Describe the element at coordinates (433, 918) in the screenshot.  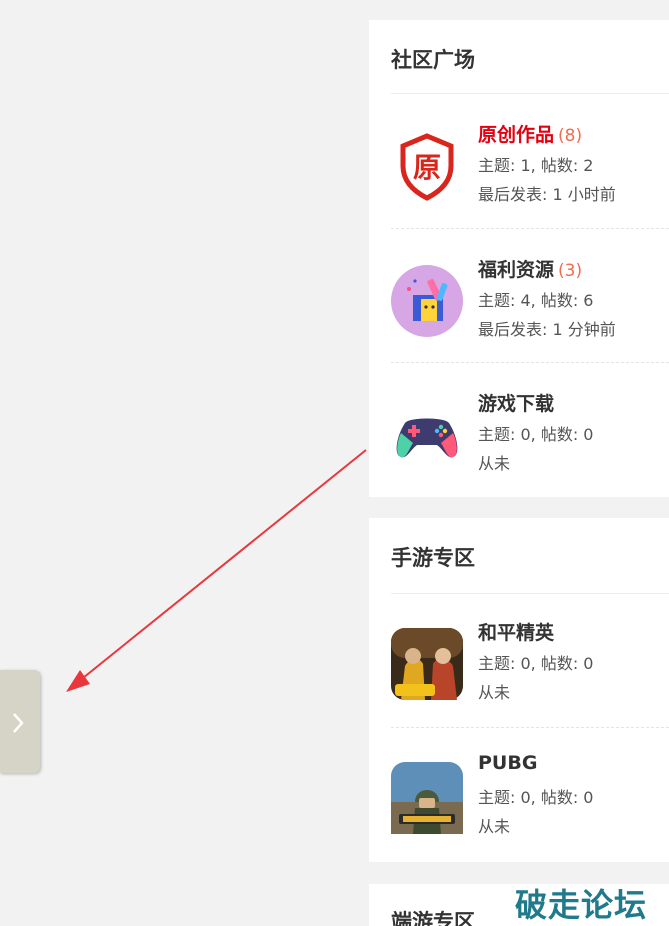
I see `section-title: 端游专区` at that location.